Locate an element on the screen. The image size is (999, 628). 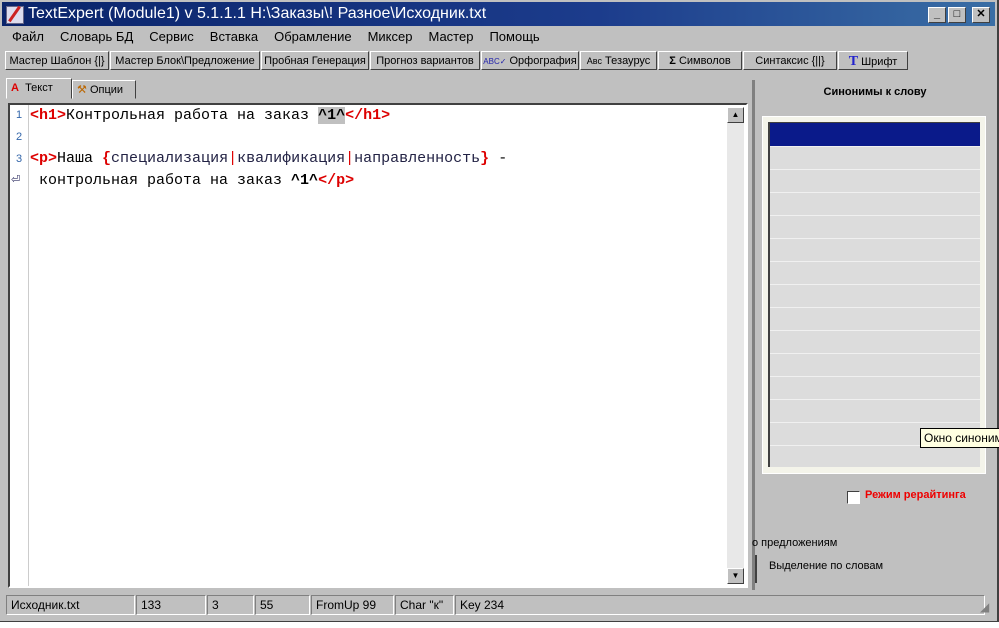
tag: </p> is located at coordinates (336, 180).